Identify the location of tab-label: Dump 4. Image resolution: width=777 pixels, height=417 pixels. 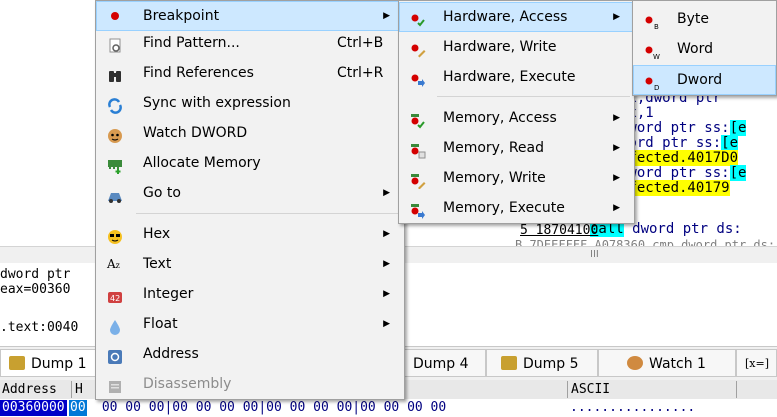
(441, 364).